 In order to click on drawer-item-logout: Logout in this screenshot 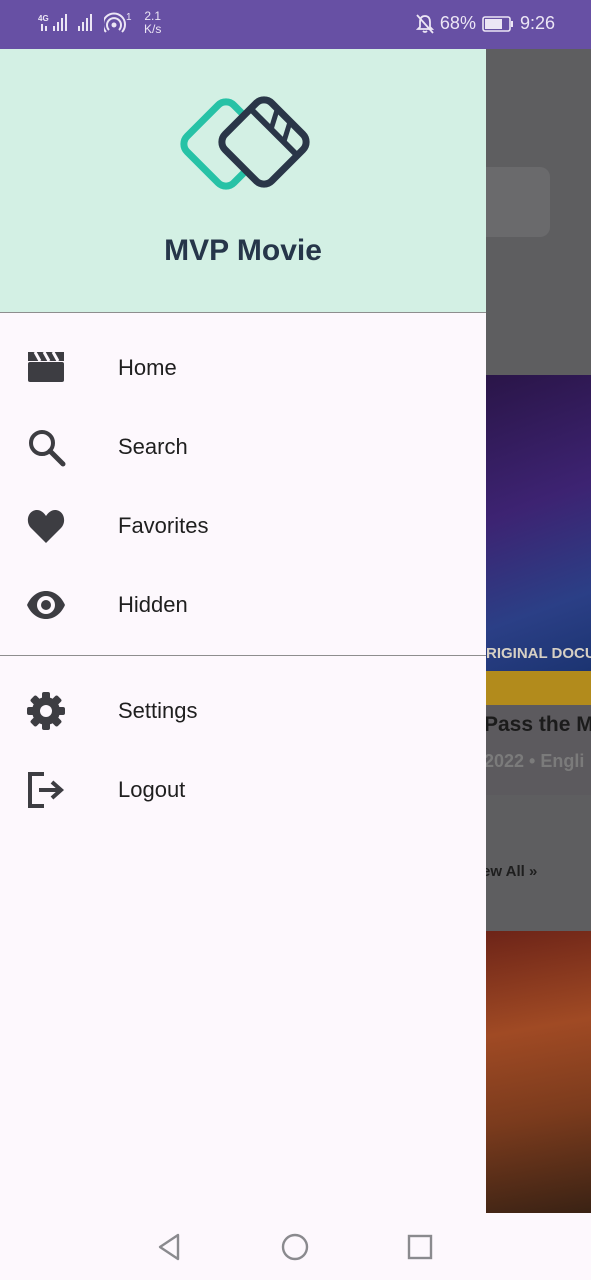, I will do `click(243, 789)`.